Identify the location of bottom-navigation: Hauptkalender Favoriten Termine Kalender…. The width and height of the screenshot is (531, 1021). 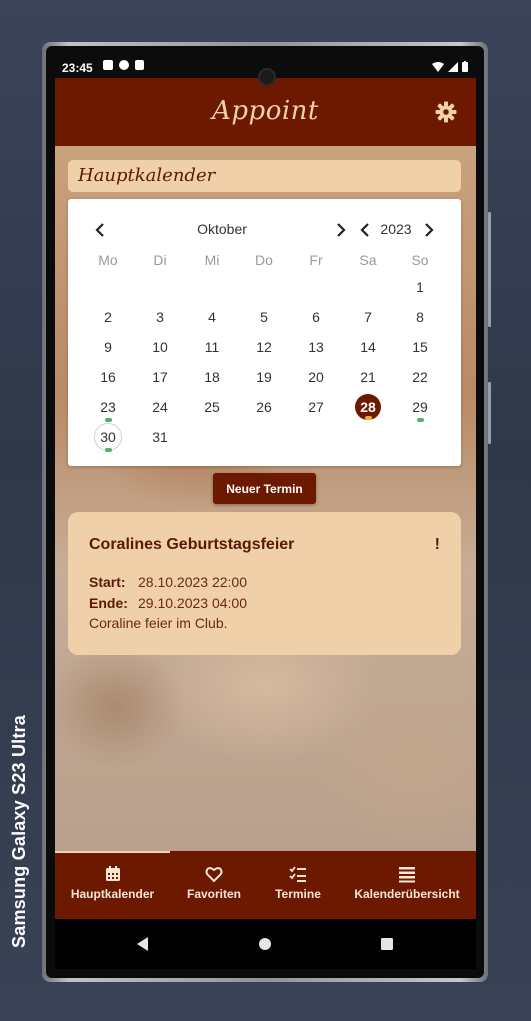
(265, 885).